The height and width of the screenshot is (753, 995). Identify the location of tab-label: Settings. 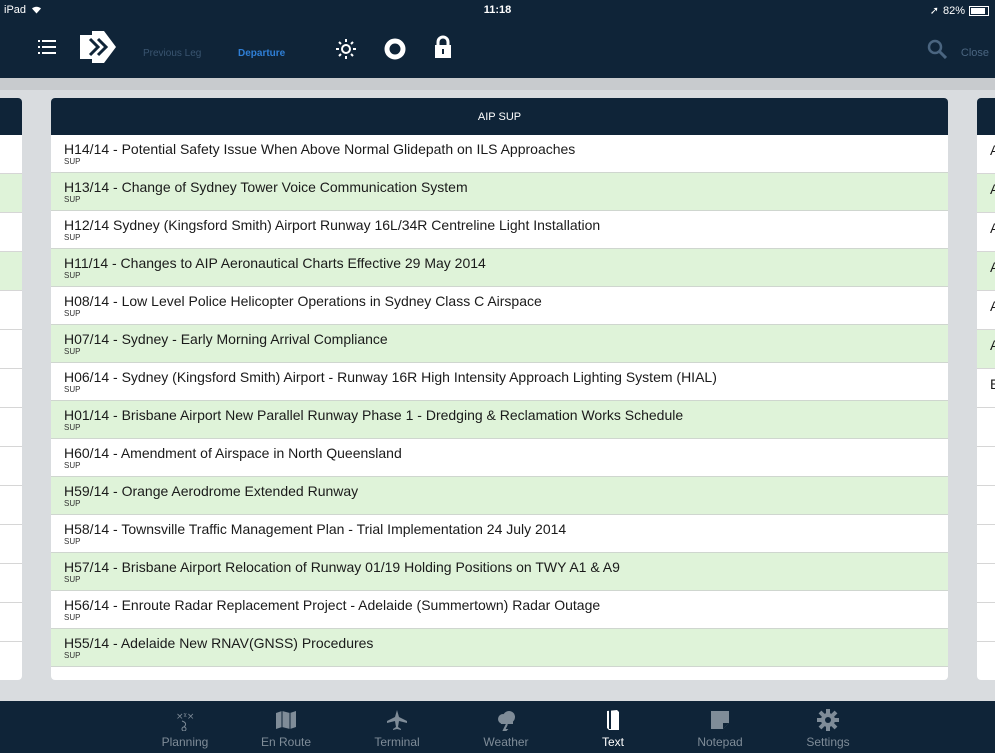
(828, 742).